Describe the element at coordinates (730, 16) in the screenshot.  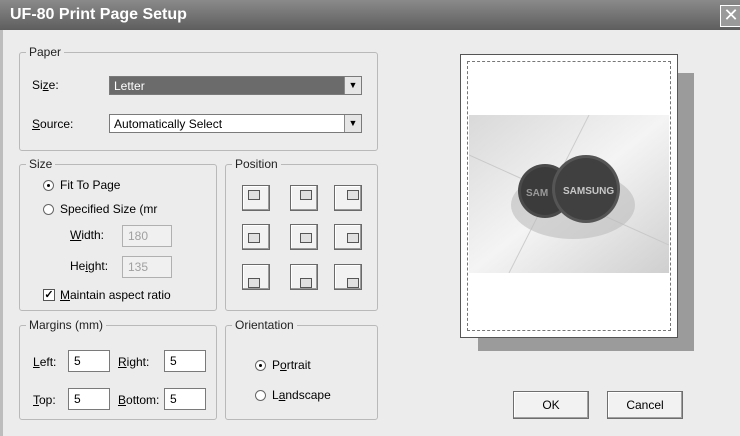
I see `close-icon: ✕` at that location.